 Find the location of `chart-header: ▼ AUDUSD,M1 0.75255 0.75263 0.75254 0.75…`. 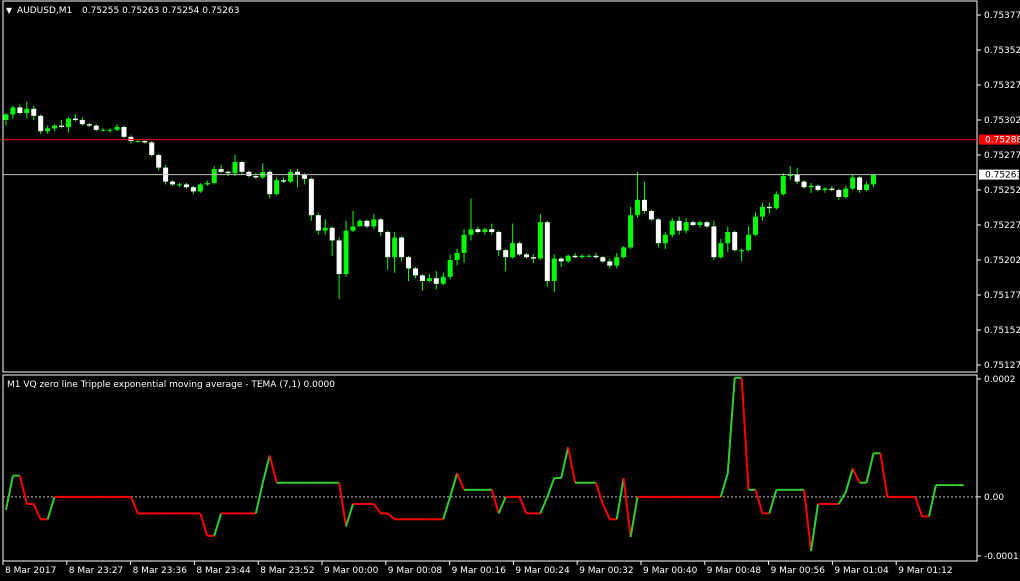

chart-header: ▼ AUDUSD,M1 0.75255 0.75263 0.75254 0.75… is located at coordinates (122, 11).